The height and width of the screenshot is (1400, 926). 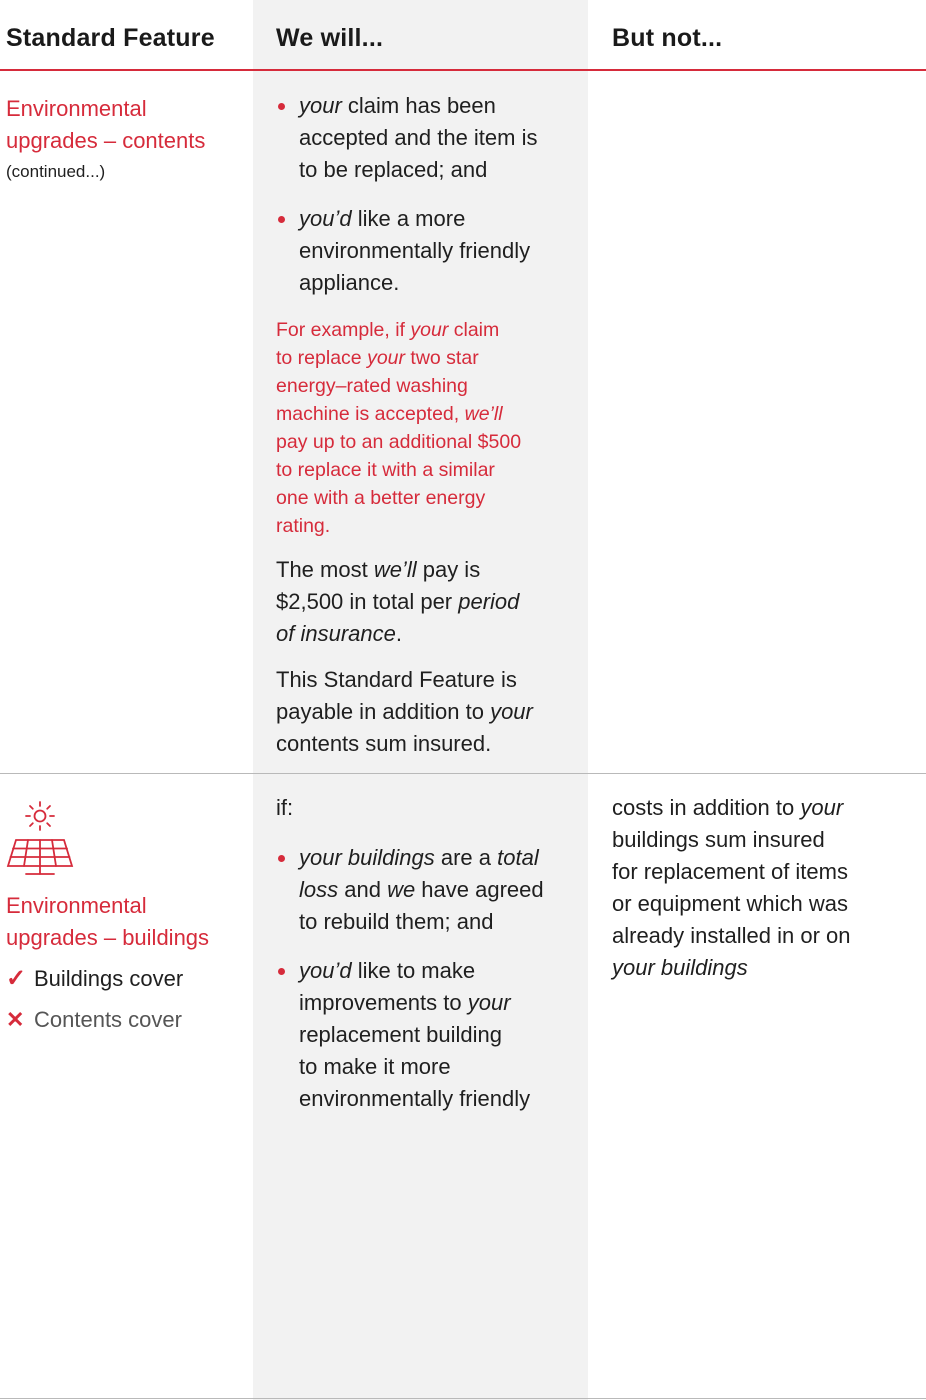 I want to click on buildings-cover-item: ✓ Buildings cover, so click(x=107, y=979).